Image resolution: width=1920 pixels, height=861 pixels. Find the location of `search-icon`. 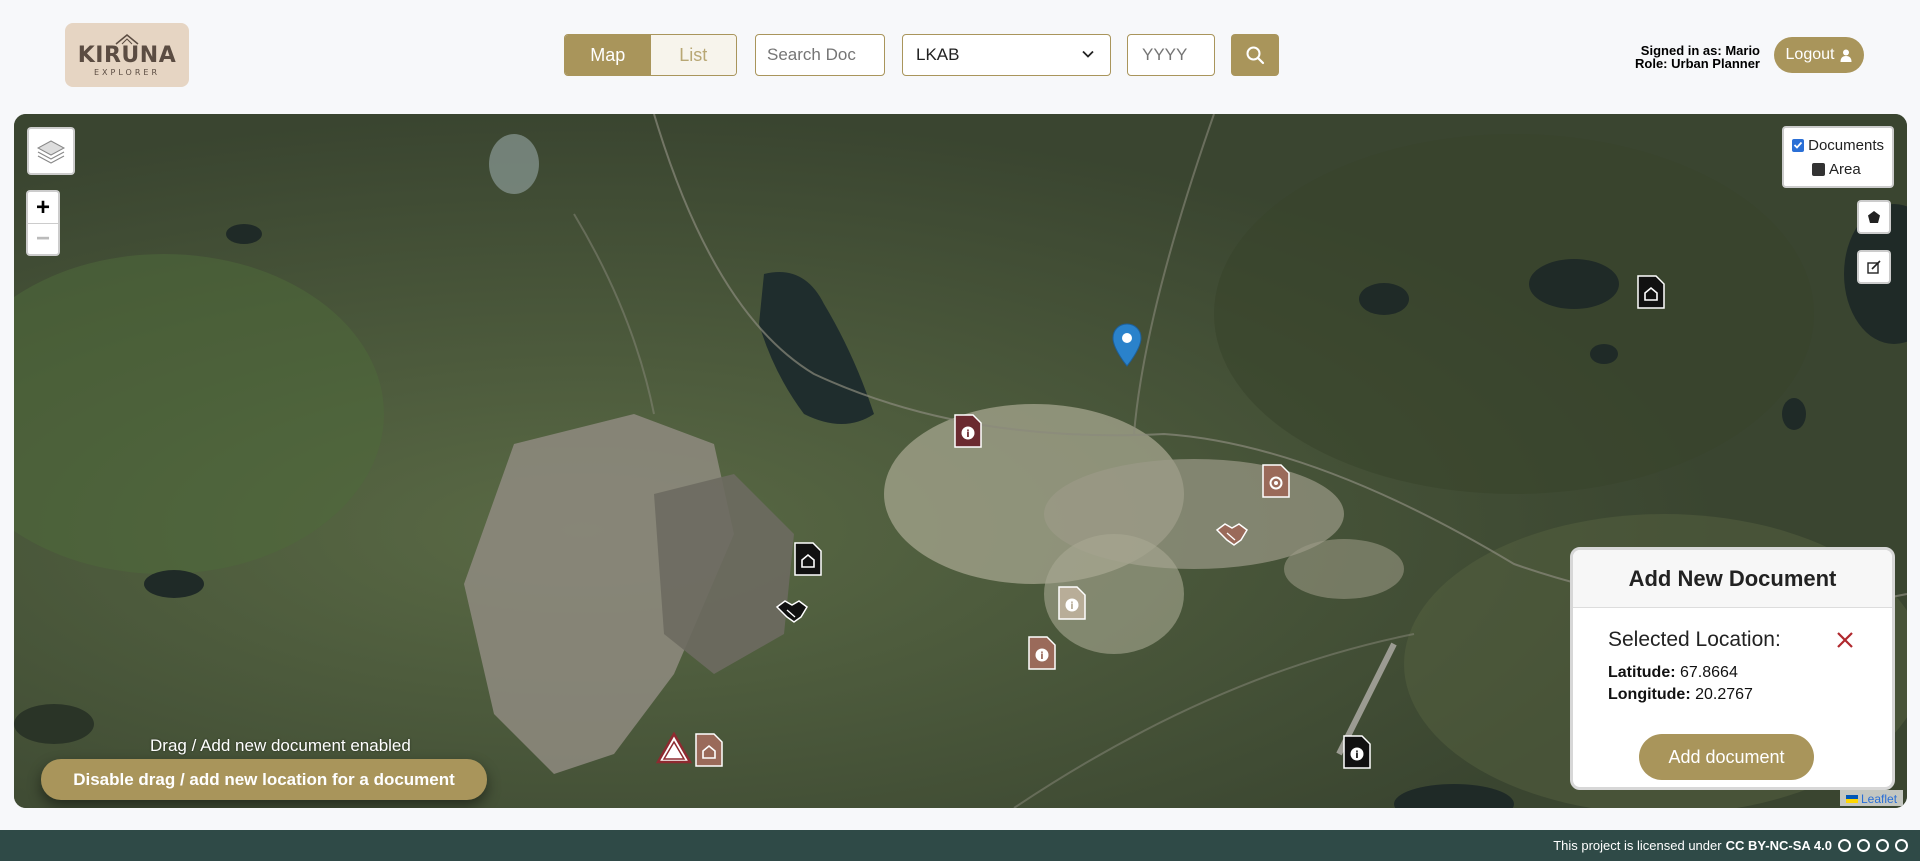

search-icon is located at coordinates (1255, 55).